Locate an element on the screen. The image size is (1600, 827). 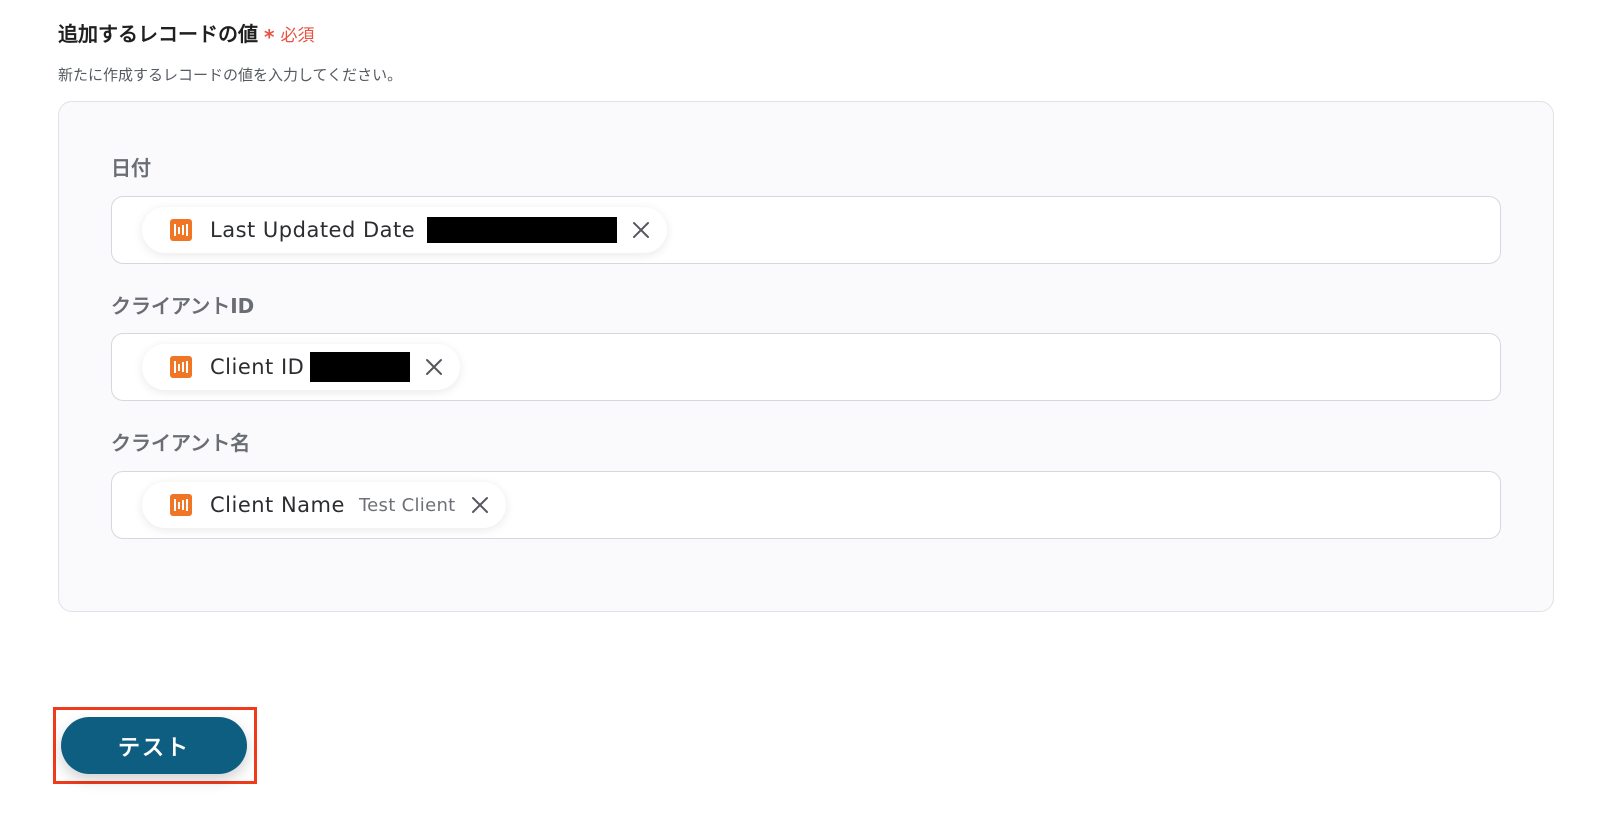
required-label: 必須 is located at coordinates (297, 36).